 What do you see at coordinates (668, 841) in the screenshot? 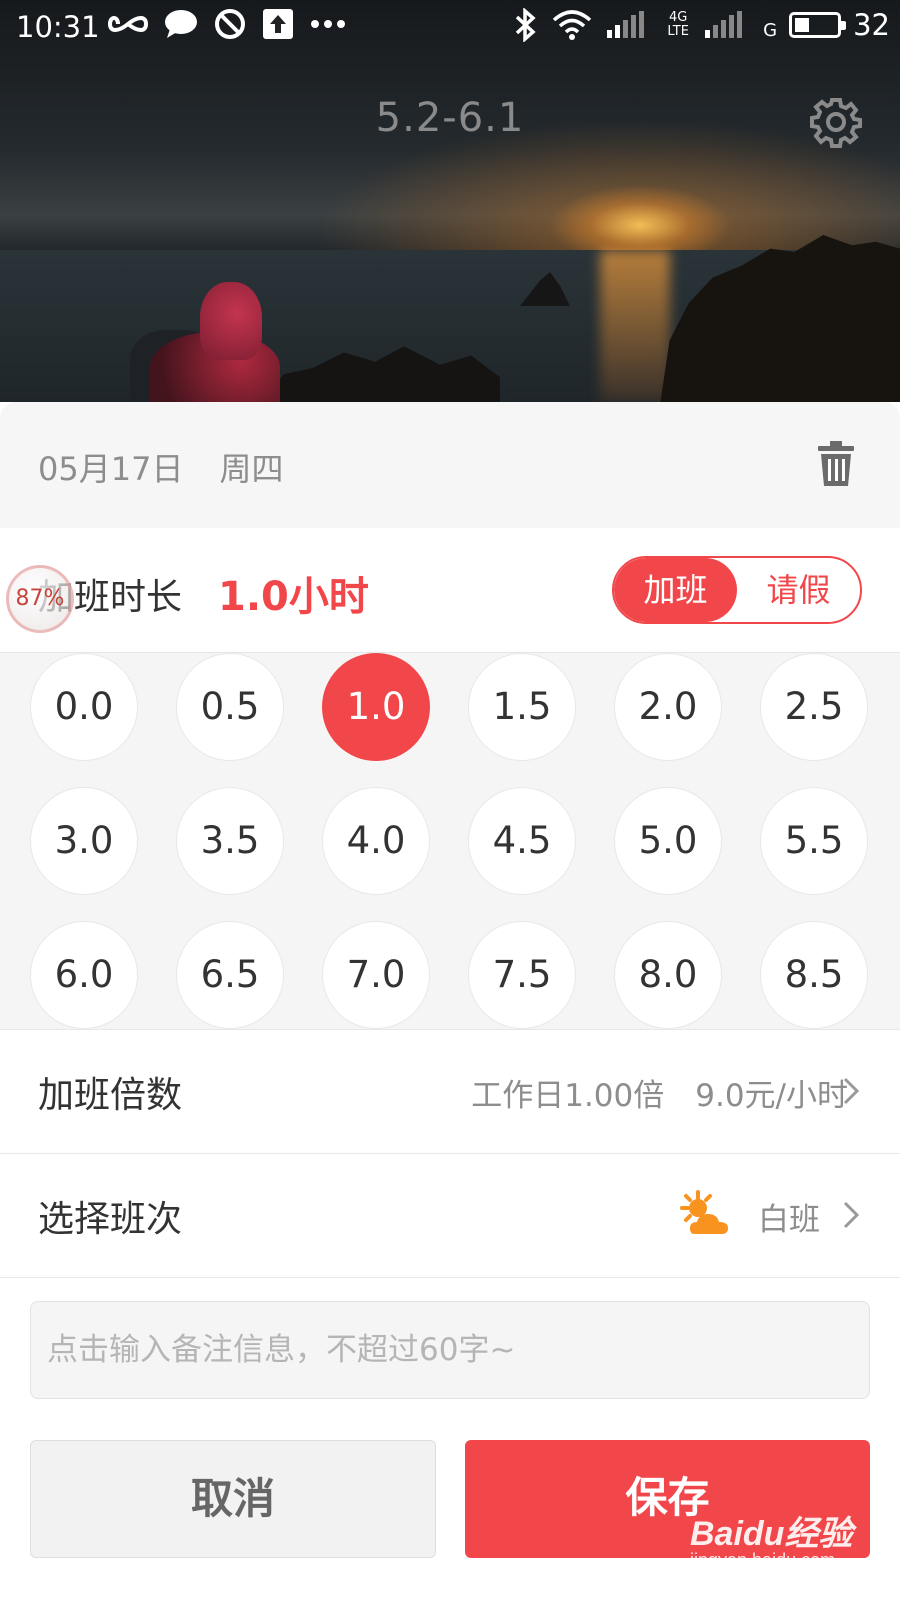
I see `hour-option: 5.0` at bounding box center [668, 841].